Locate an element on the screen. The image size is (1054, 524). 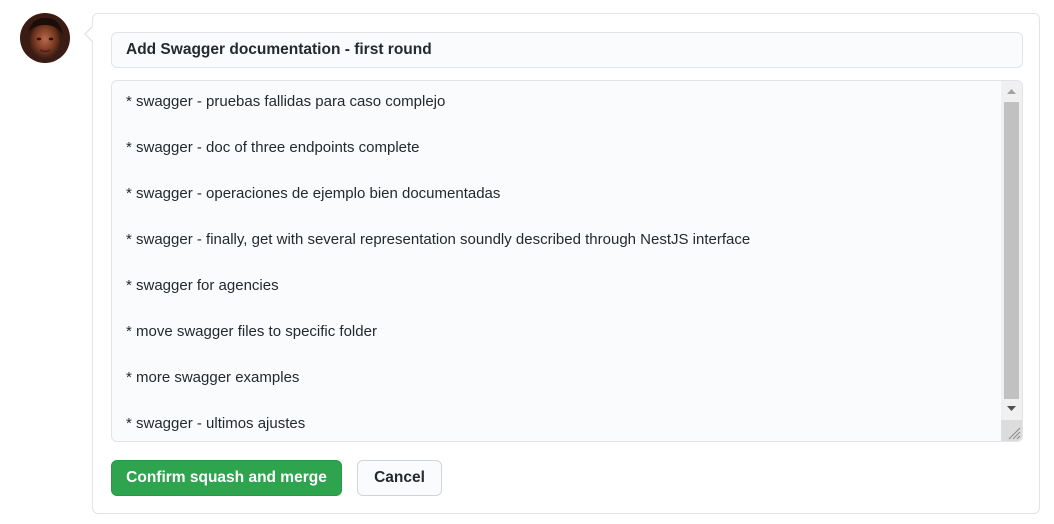
confirm-squash-and-merge-button: Confirm squash and merge is located at coordinates (226, 478).